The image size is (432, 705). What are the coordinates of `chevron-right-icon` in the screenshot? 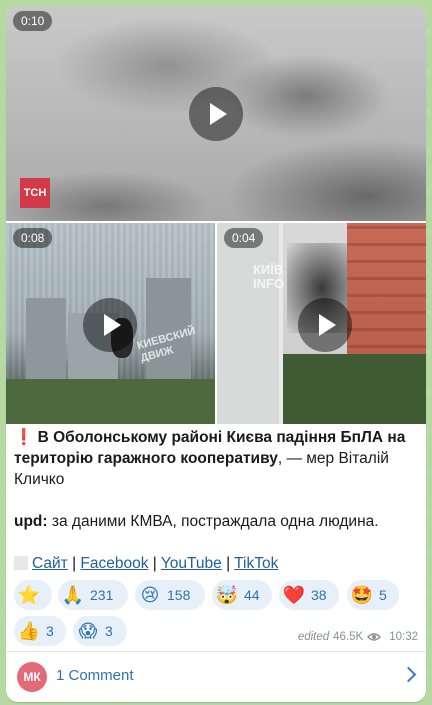 It's located at (408, 674).